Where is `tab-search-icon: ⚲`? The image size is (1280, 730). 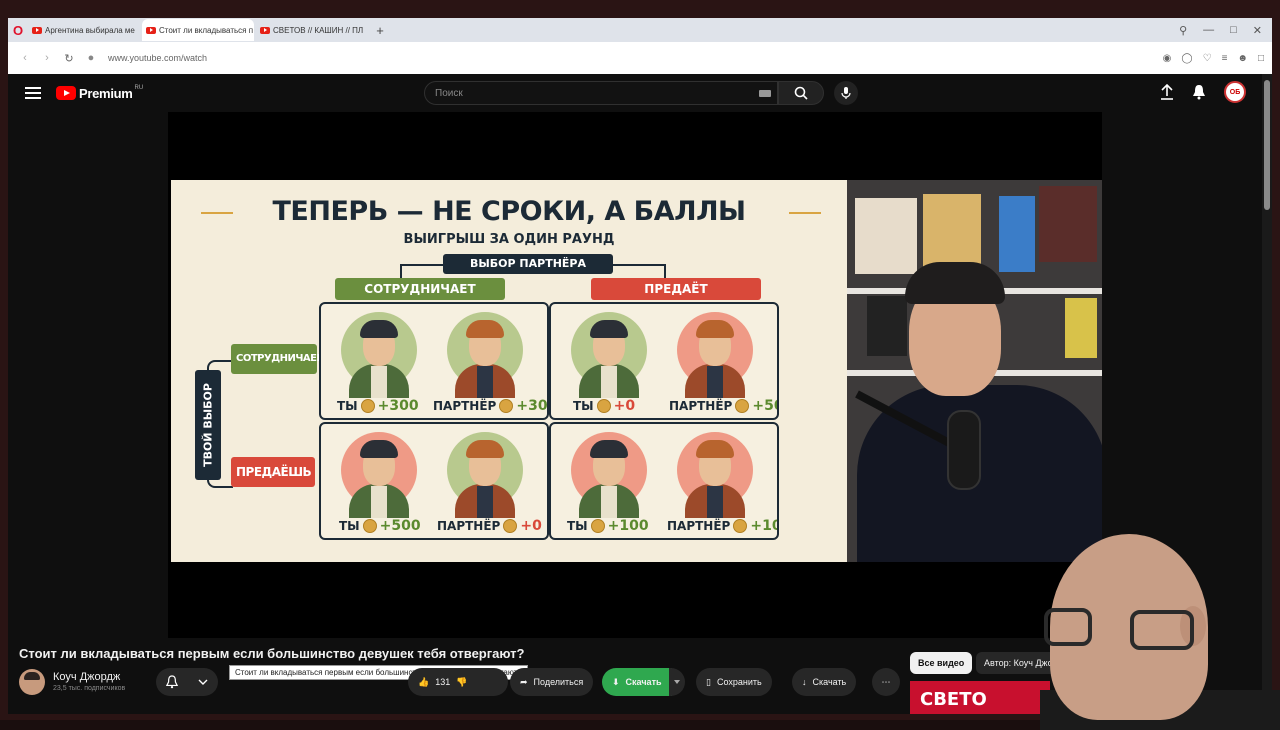 tab-search-icon: ⚲ is located at coordinates (1183, 30).